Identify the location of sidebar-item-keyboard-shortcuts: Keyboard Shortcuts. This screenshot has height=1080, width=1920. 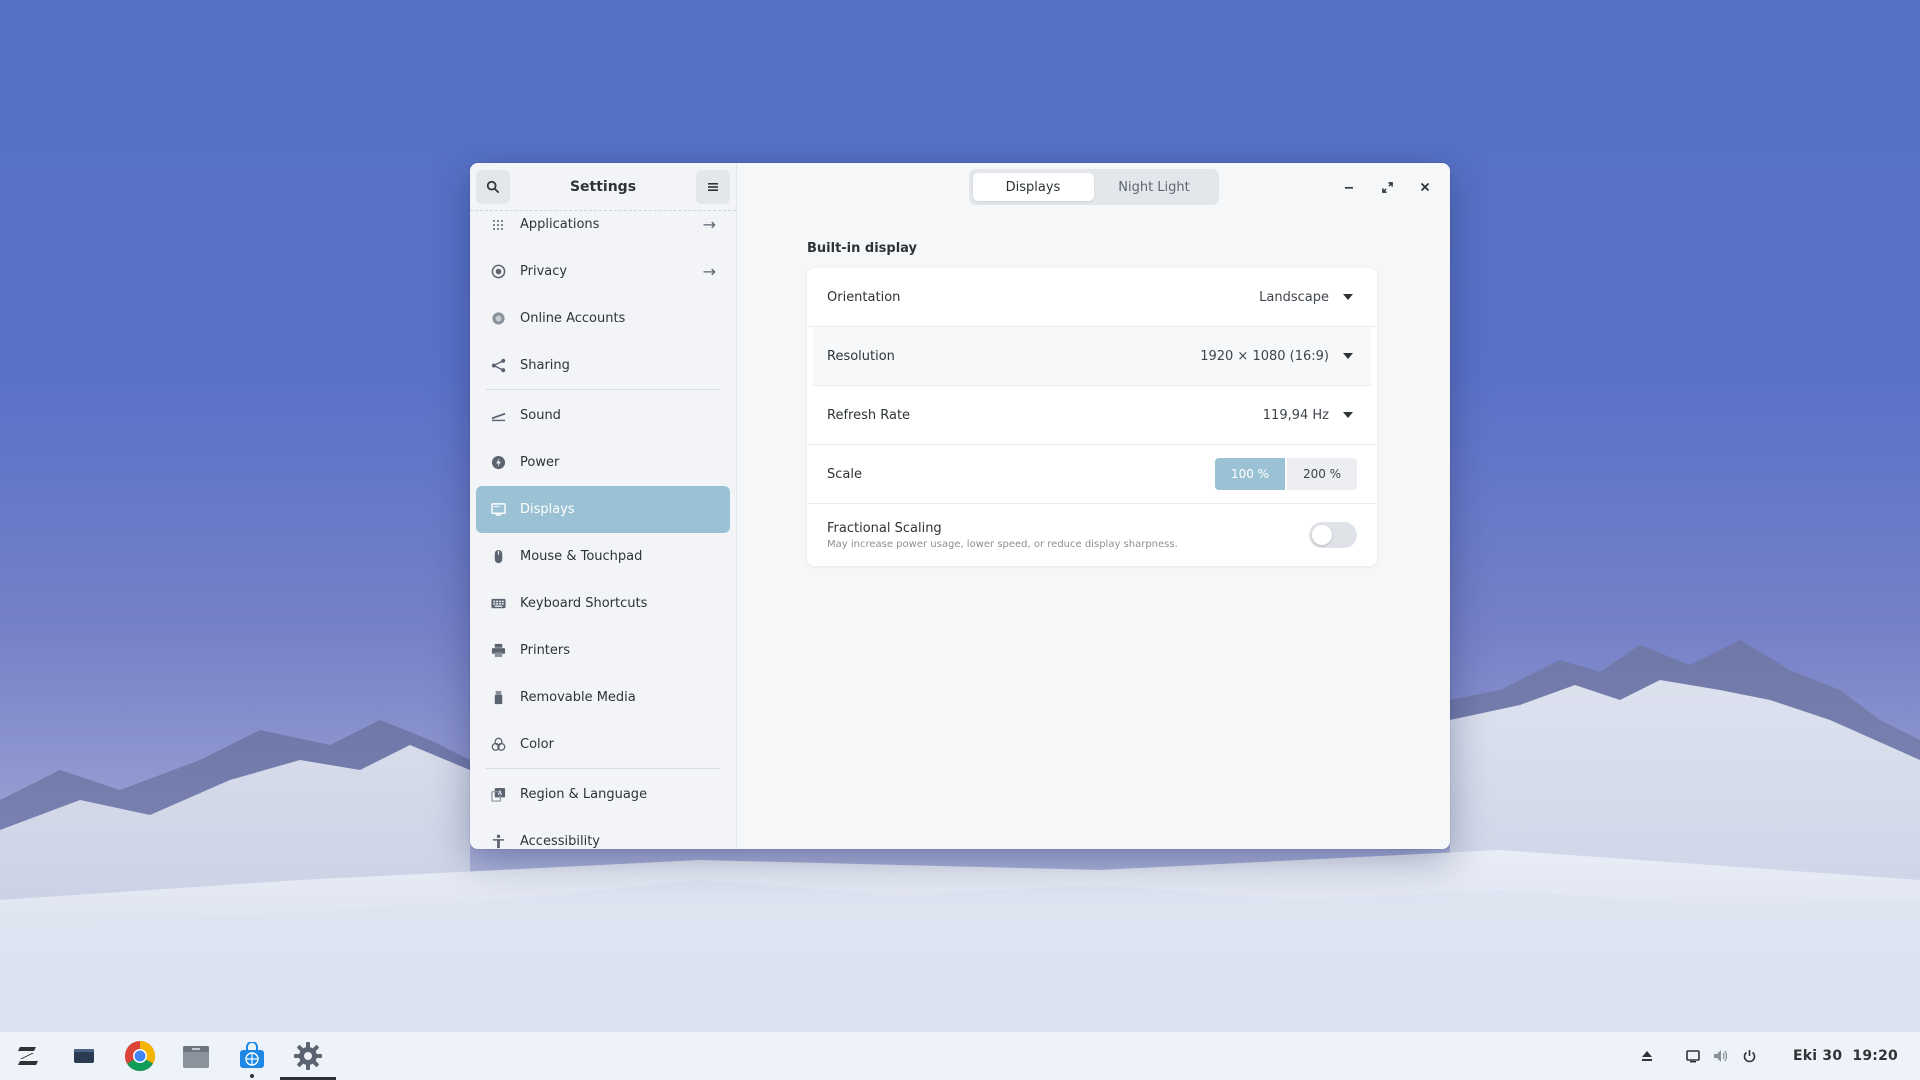
(603, 603).